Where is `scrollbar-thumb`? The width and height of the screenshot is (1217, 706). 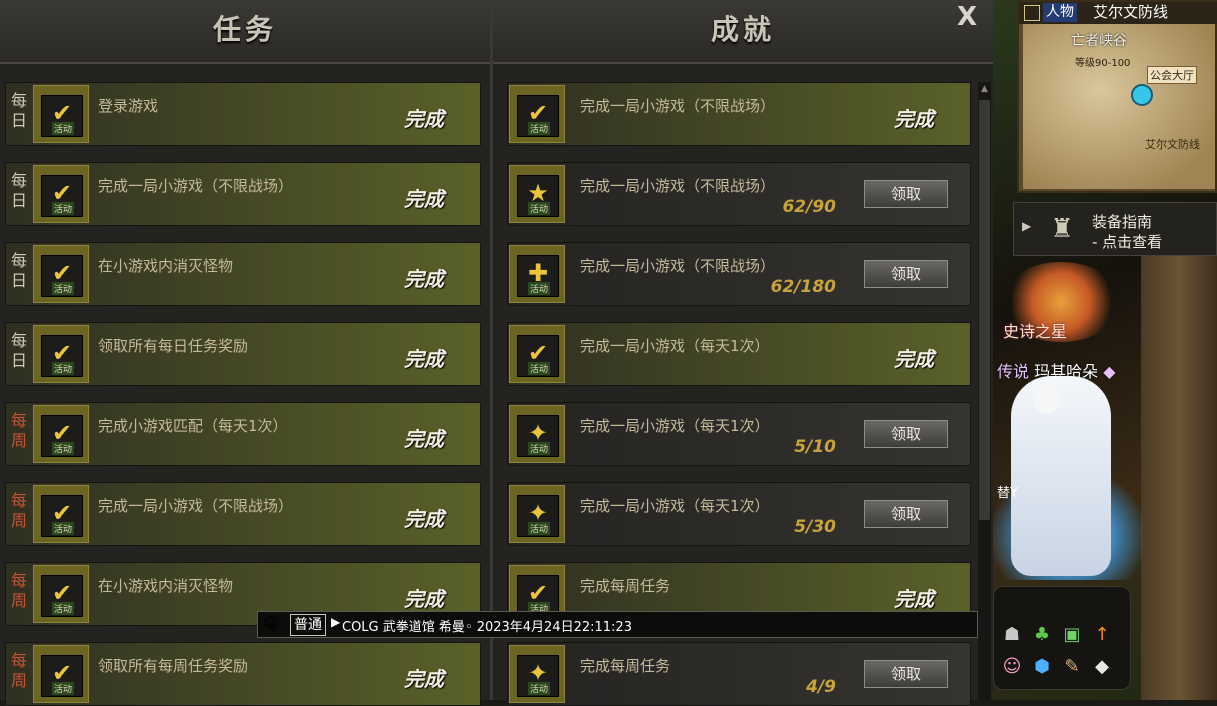
scrollbar-thumb is located at coordinates (984, 310).